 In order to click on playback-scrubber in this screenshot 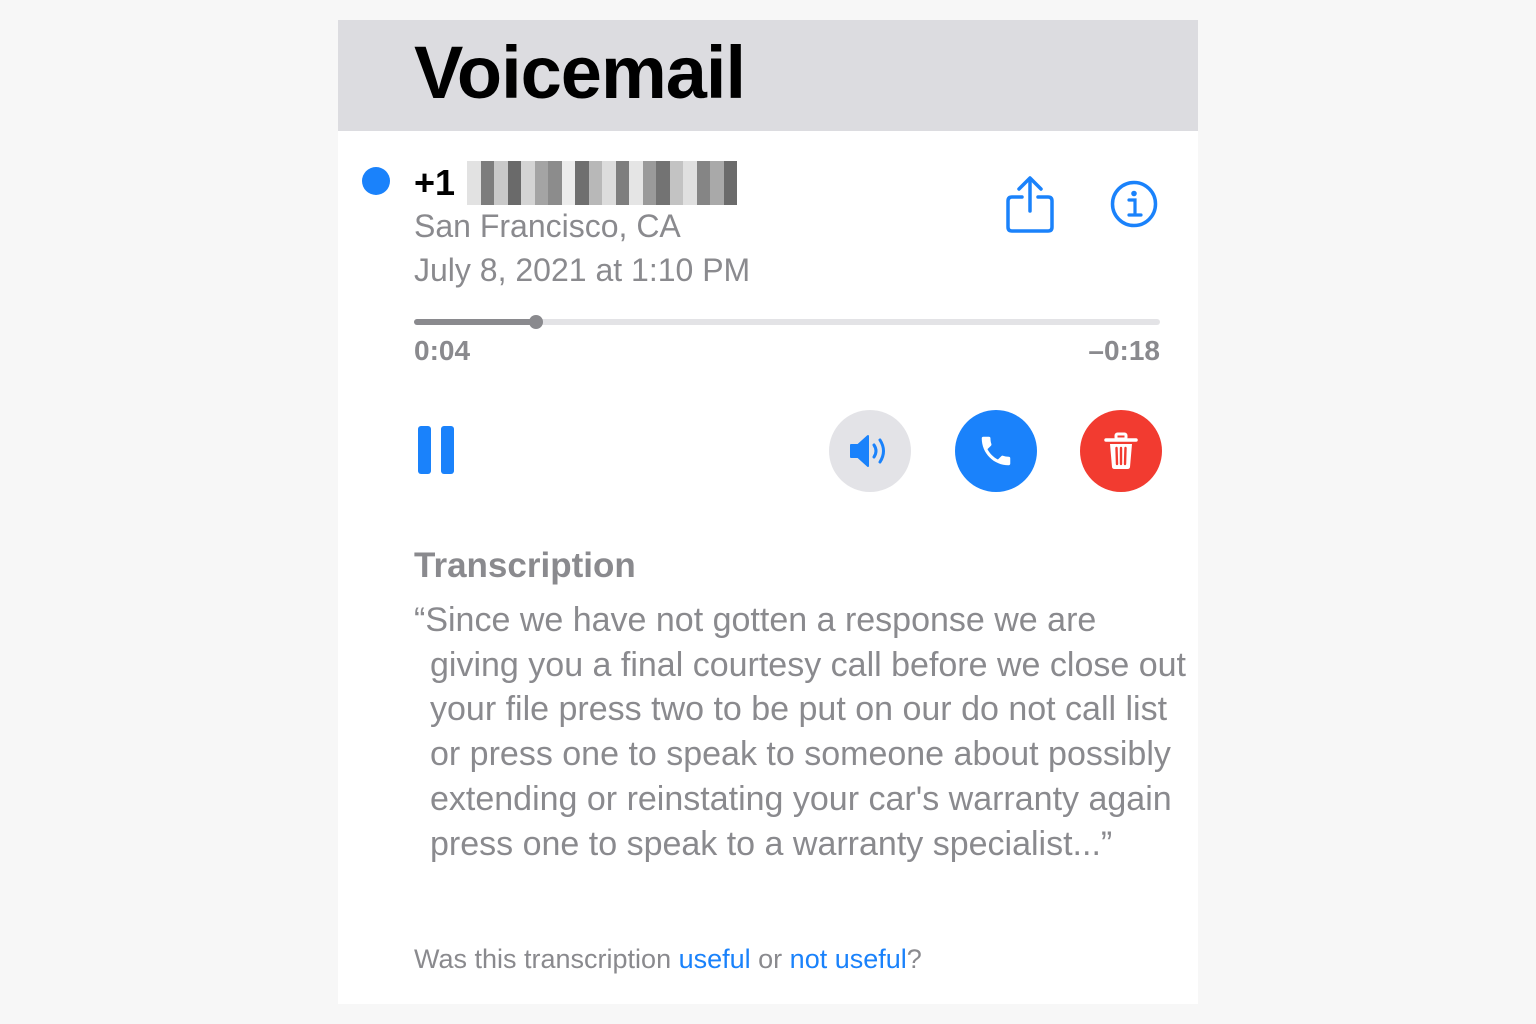, I will do `click(787, 322)`.